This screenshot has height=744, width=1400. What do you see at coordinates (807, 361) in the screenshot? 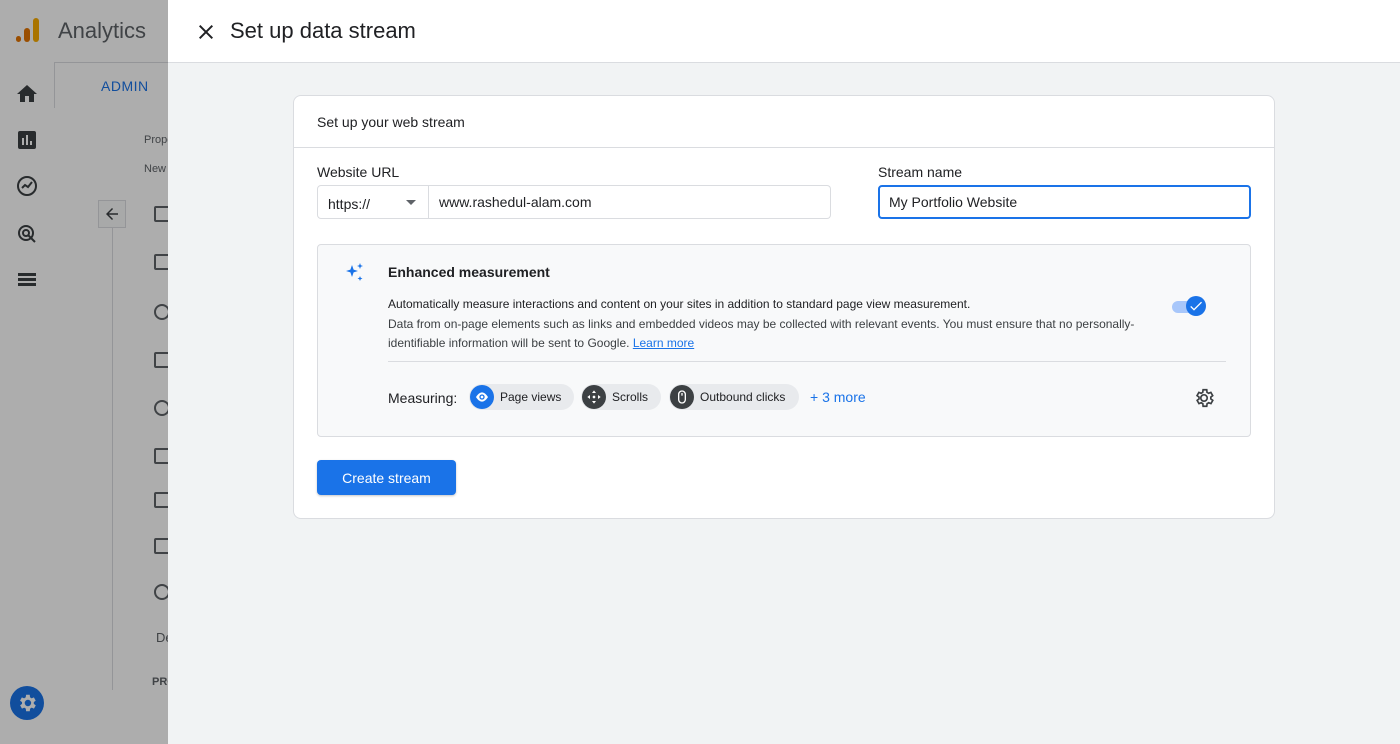
I see `section-divider` at bounding box center [807, 361].